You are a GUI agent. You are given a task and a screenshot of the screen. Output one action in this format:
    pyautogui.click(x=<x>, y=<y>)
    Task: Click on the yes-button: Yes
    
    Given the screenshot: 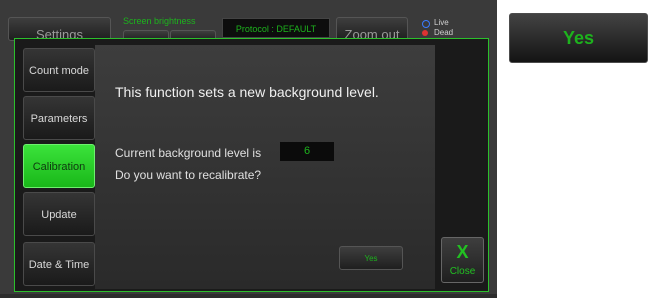 What is the action you would take?
    pyautogui.click(x=371, y=258)
    